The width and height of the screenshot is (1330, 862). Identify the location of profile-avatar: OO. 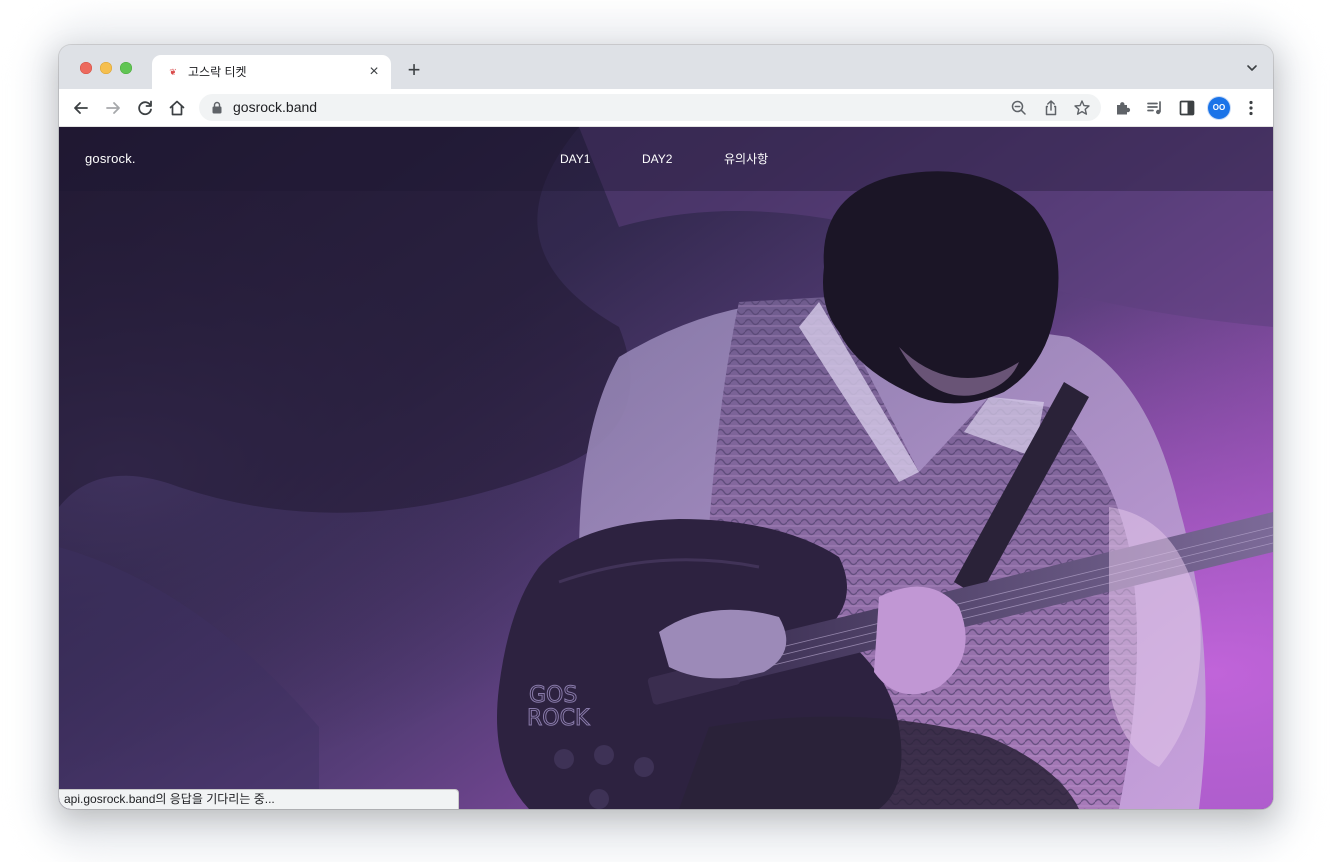
(1219, 108).